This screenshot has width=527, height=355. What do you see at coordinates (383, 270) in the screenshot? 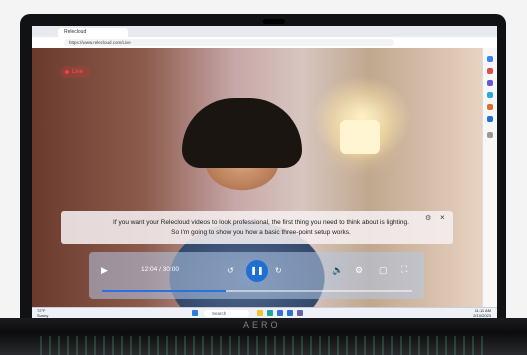
I see `miniplayer-icon: ▢` at bounding box center [383, 270].